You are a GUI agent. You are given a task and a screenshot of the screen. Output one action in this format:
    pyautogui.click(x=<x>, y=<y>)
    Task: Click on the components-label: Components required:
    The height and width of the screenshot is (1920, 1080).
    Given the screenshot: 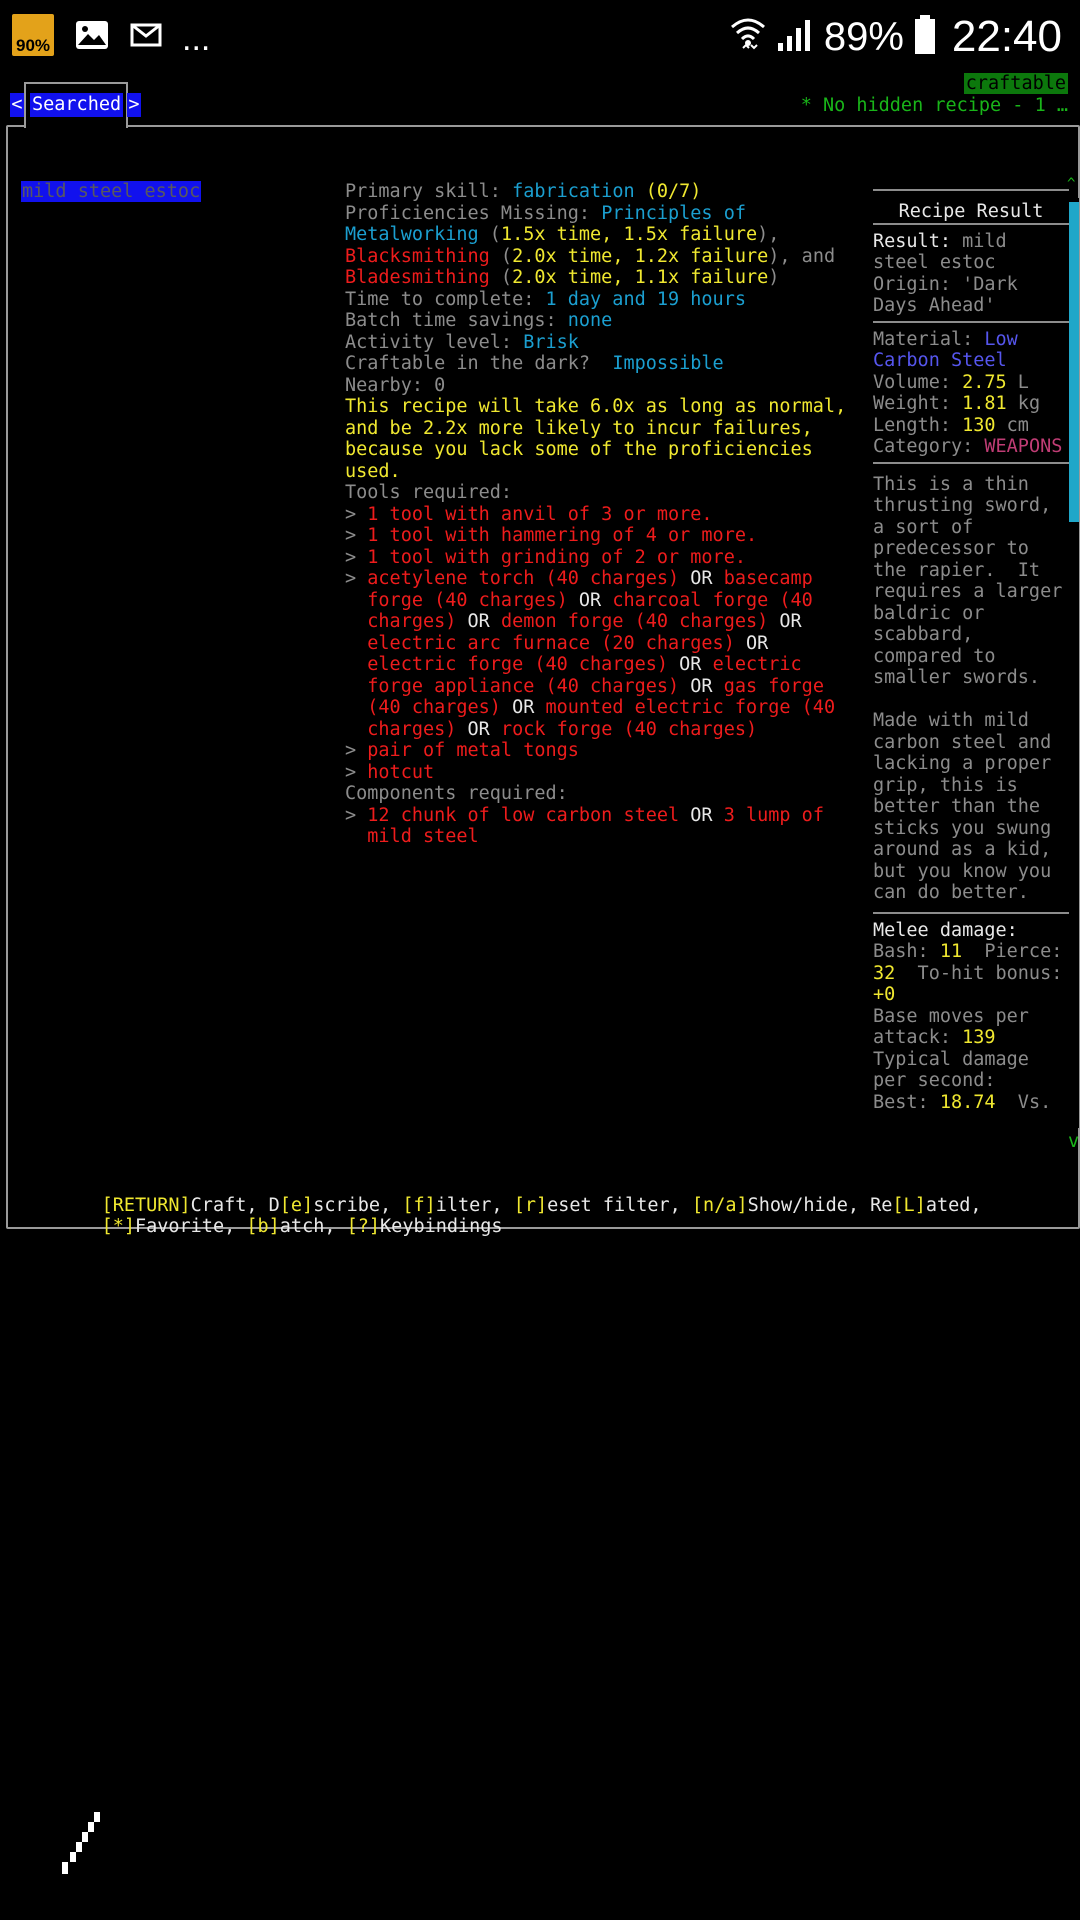 What is the action you would take?
    pyautogui.click(x=456, y=793)
    